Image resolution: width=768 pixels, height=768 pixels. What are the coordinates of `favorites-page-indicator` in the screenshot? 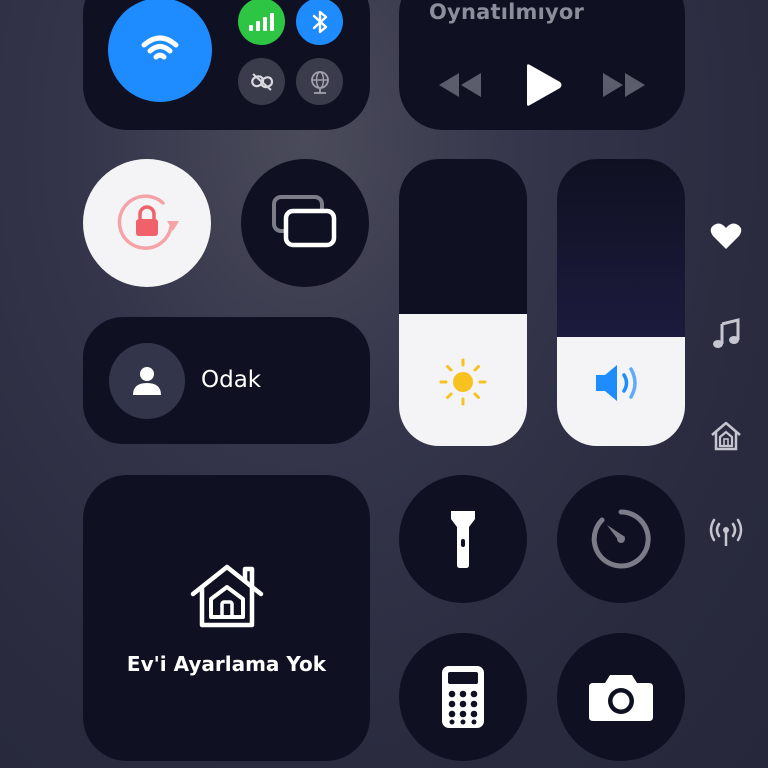 It's located at (726, 236).